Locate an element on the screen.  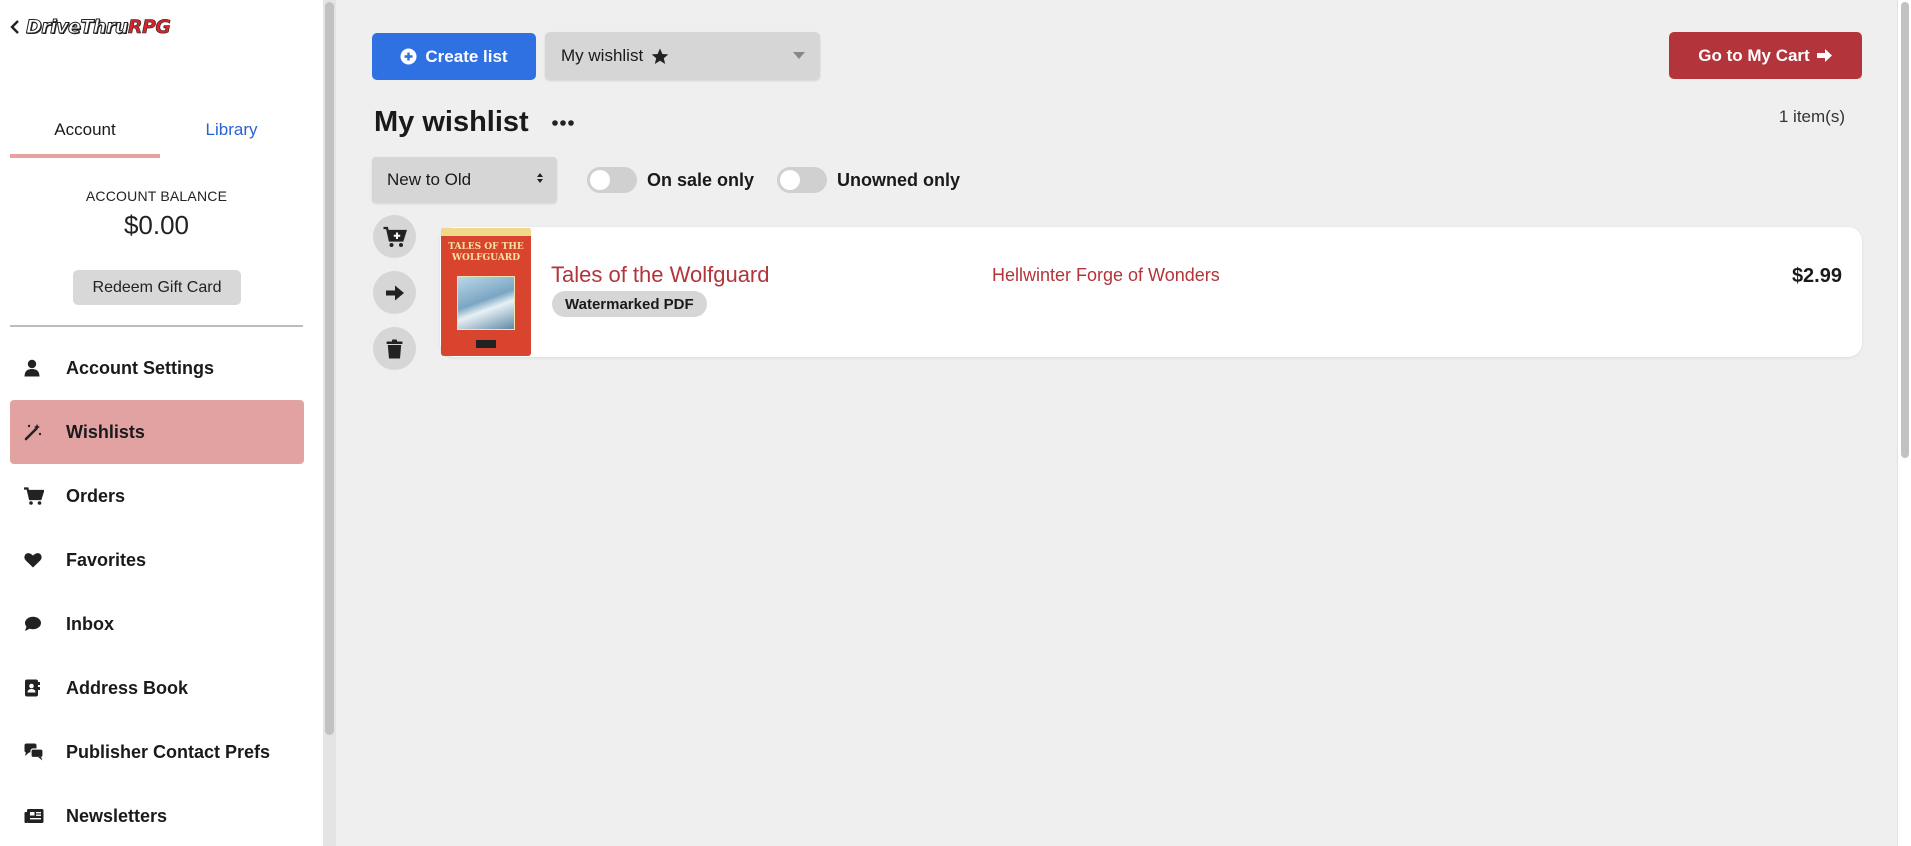
magic-wand-icon is located at coordinates (33, 432).